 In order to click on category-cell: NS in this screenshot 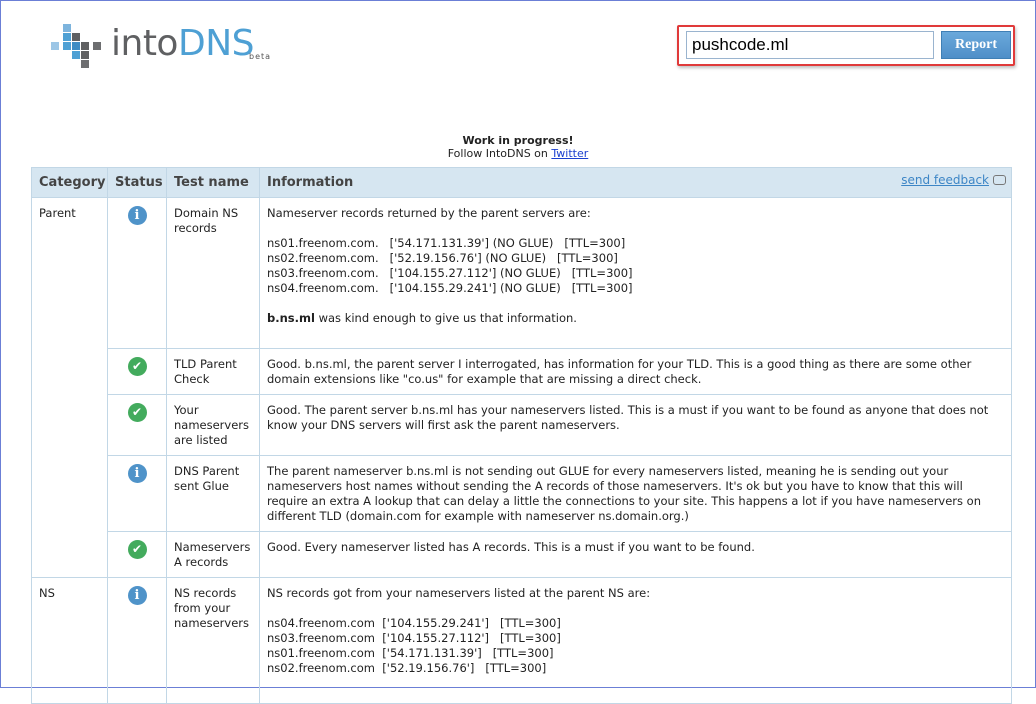, I will do `click(69, 640)`.